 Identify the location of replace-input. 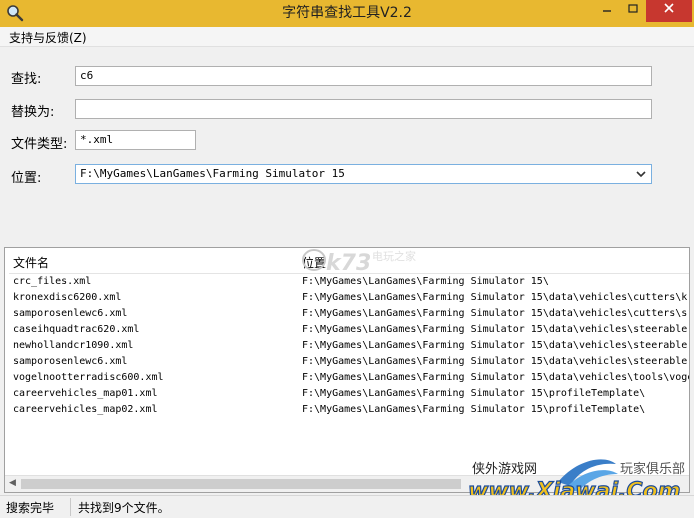
(363, 109).